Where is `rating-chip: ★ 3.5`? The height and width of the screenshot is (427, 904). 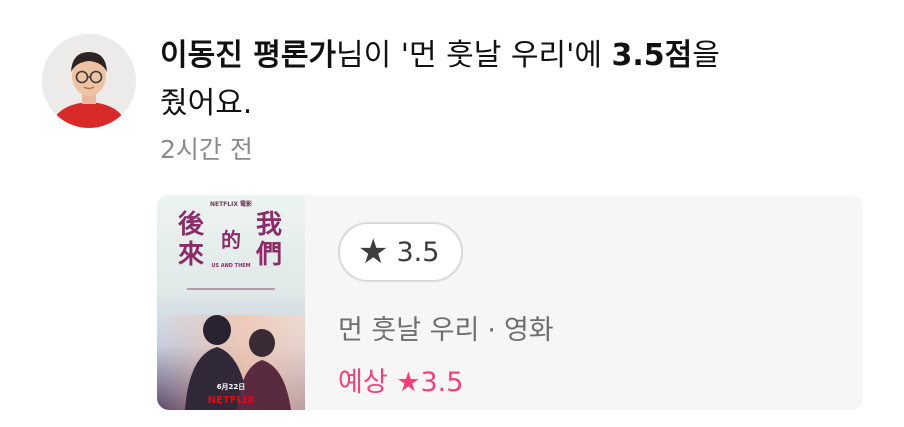 rating-chip: ★ 3.5 is located at coordinates (401, 252).